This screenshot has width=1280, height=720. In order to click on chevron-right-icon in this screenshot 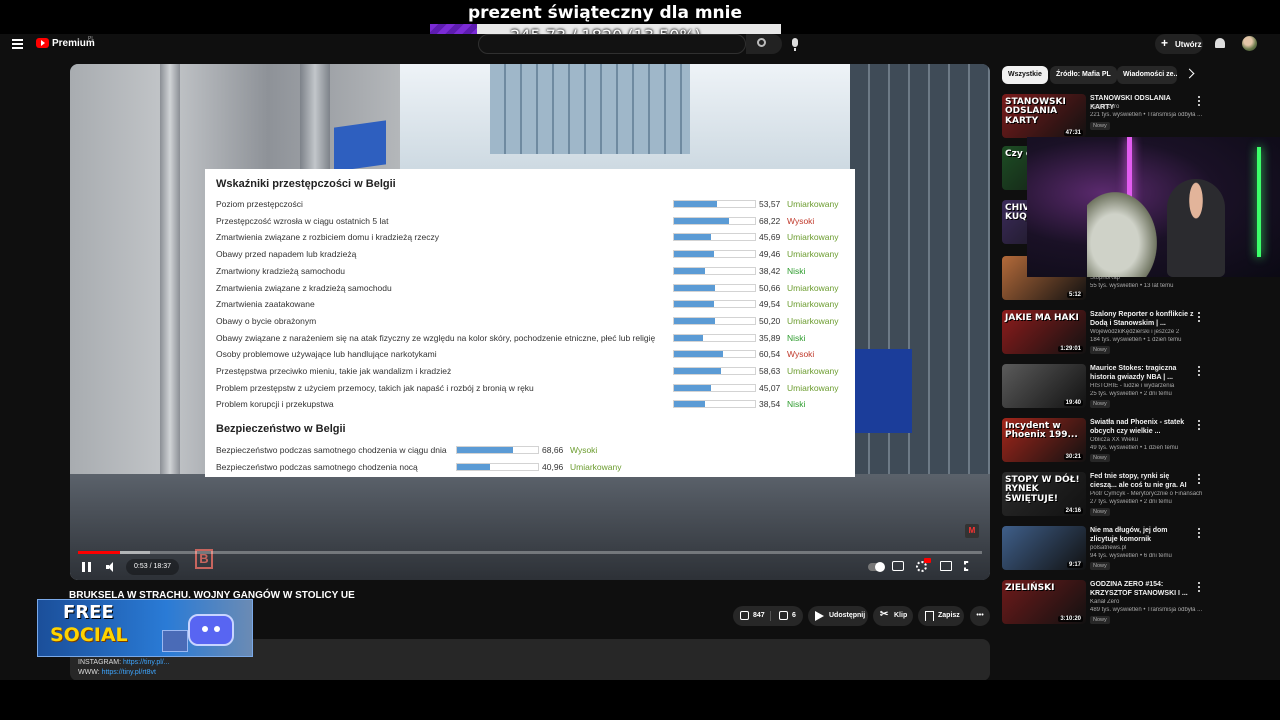, I will do `click(1189, 73)`.